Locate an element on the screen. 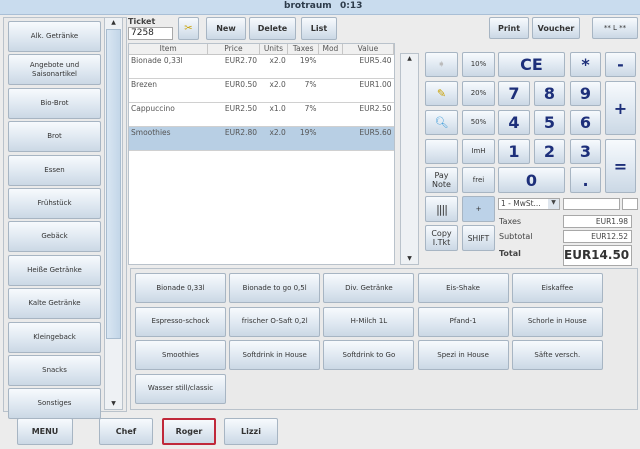 This screenshot has height=449, width=640. imh-button: ImH is located at coordinates (478, 151).